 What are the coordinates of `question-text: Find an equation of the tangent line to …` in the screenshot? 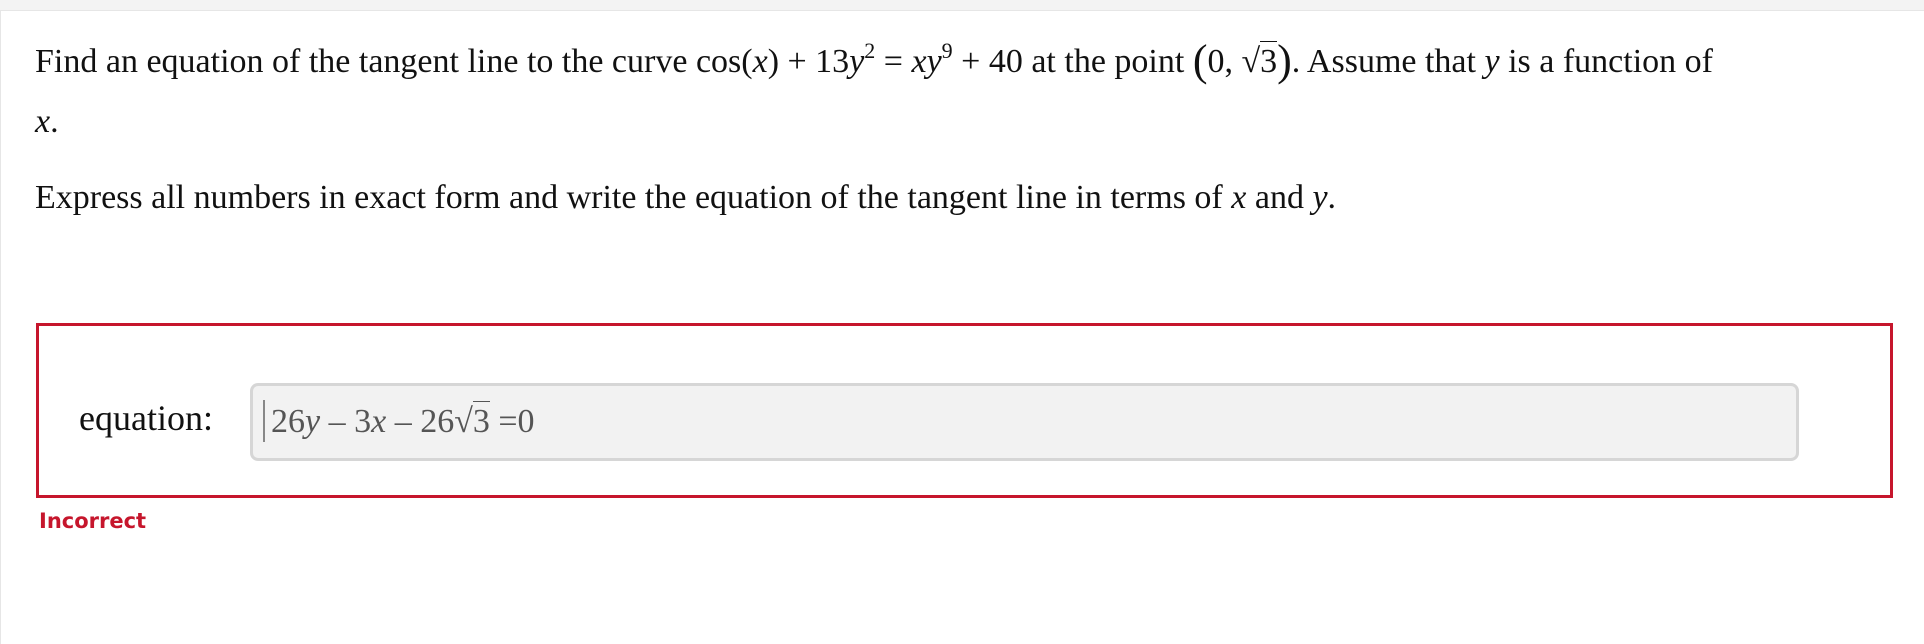 It's located at (365, 61).